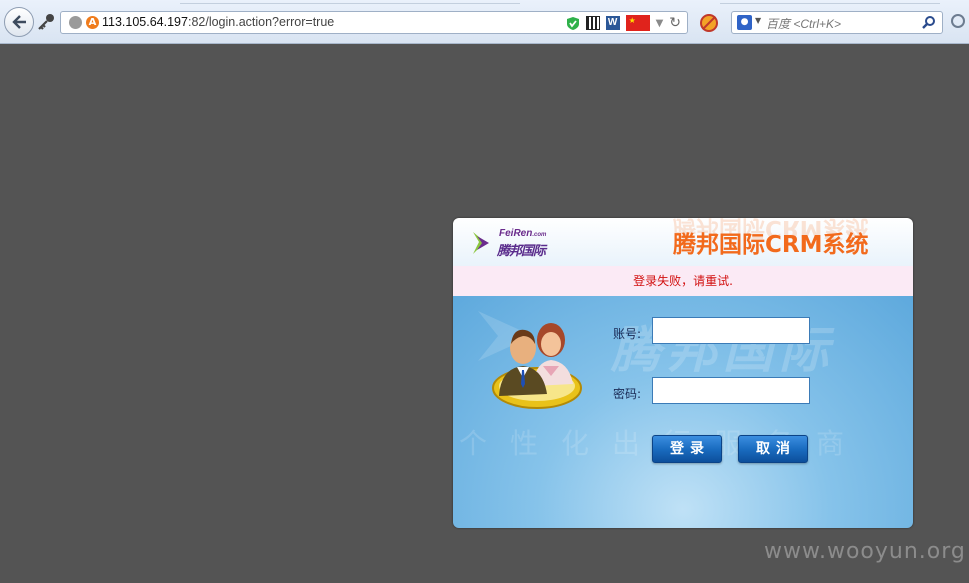 The image size is (969, 583). Describe the element at coordinates (731, 390) in the screenshot. I see `password-input` at that location.